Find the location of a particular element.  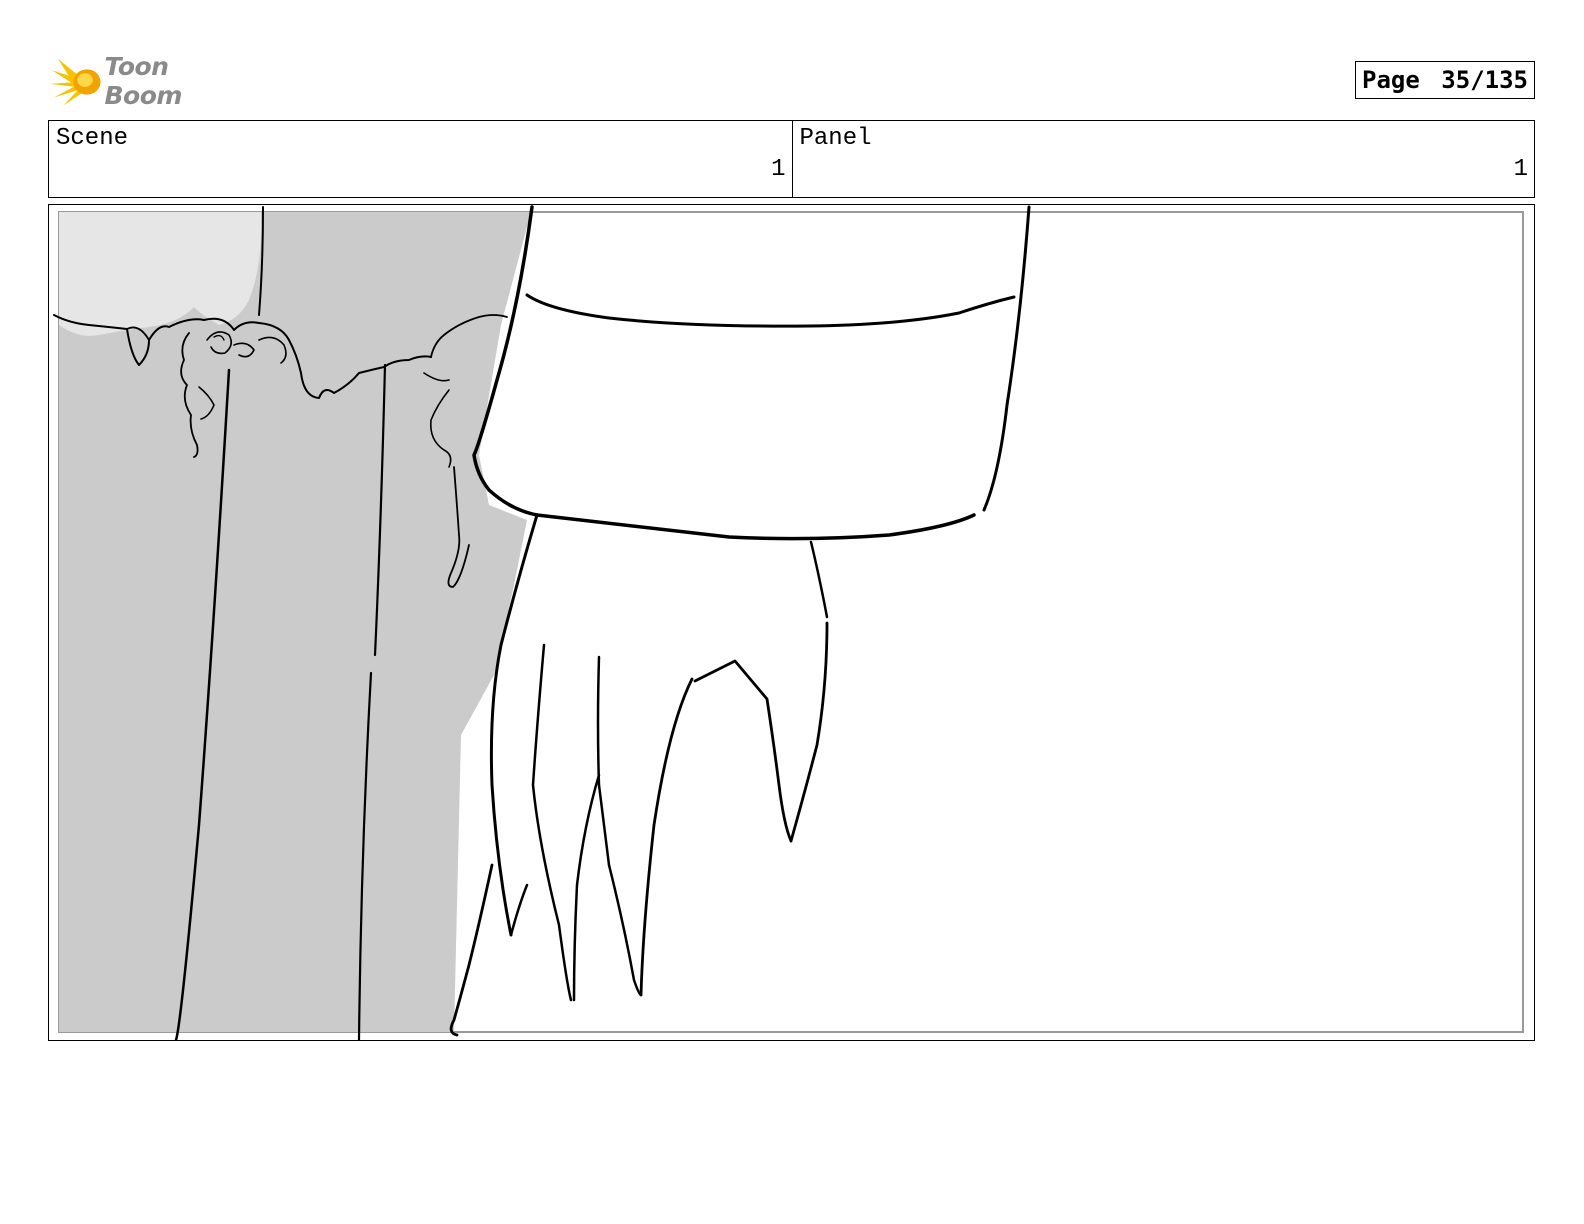

toon-boom-logo: Toon Boom is located at coordinates (150, 81).